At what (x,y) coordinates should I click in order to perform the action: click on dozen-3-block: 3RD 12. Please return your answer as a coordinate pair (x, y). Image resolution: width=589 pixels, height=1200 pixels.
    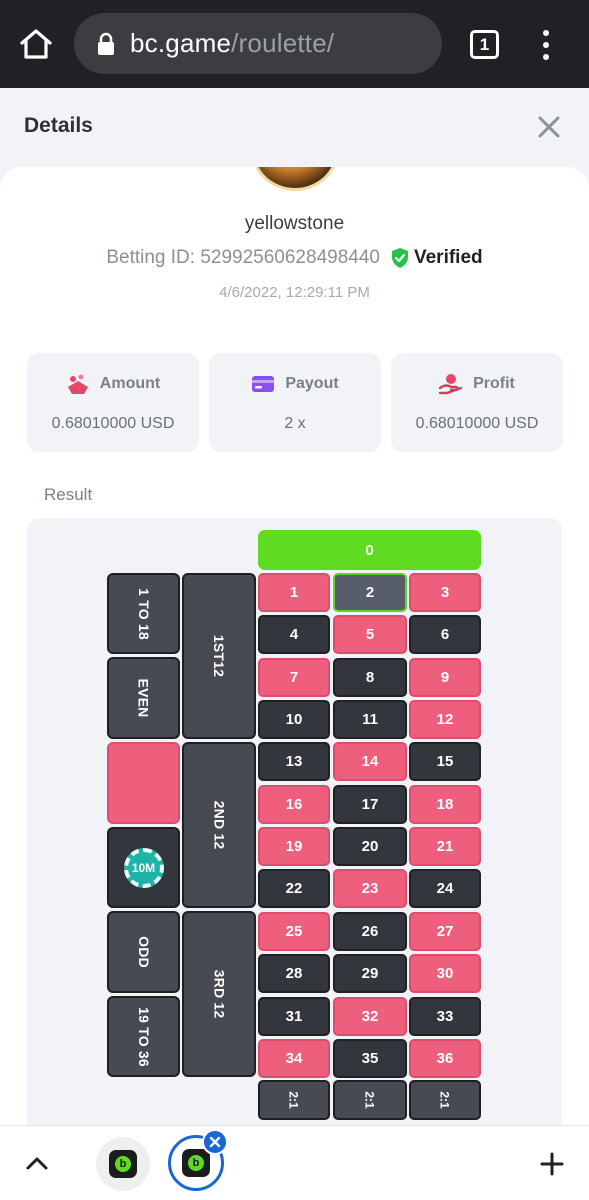
    Looking at the image, I should click on (219, 994).